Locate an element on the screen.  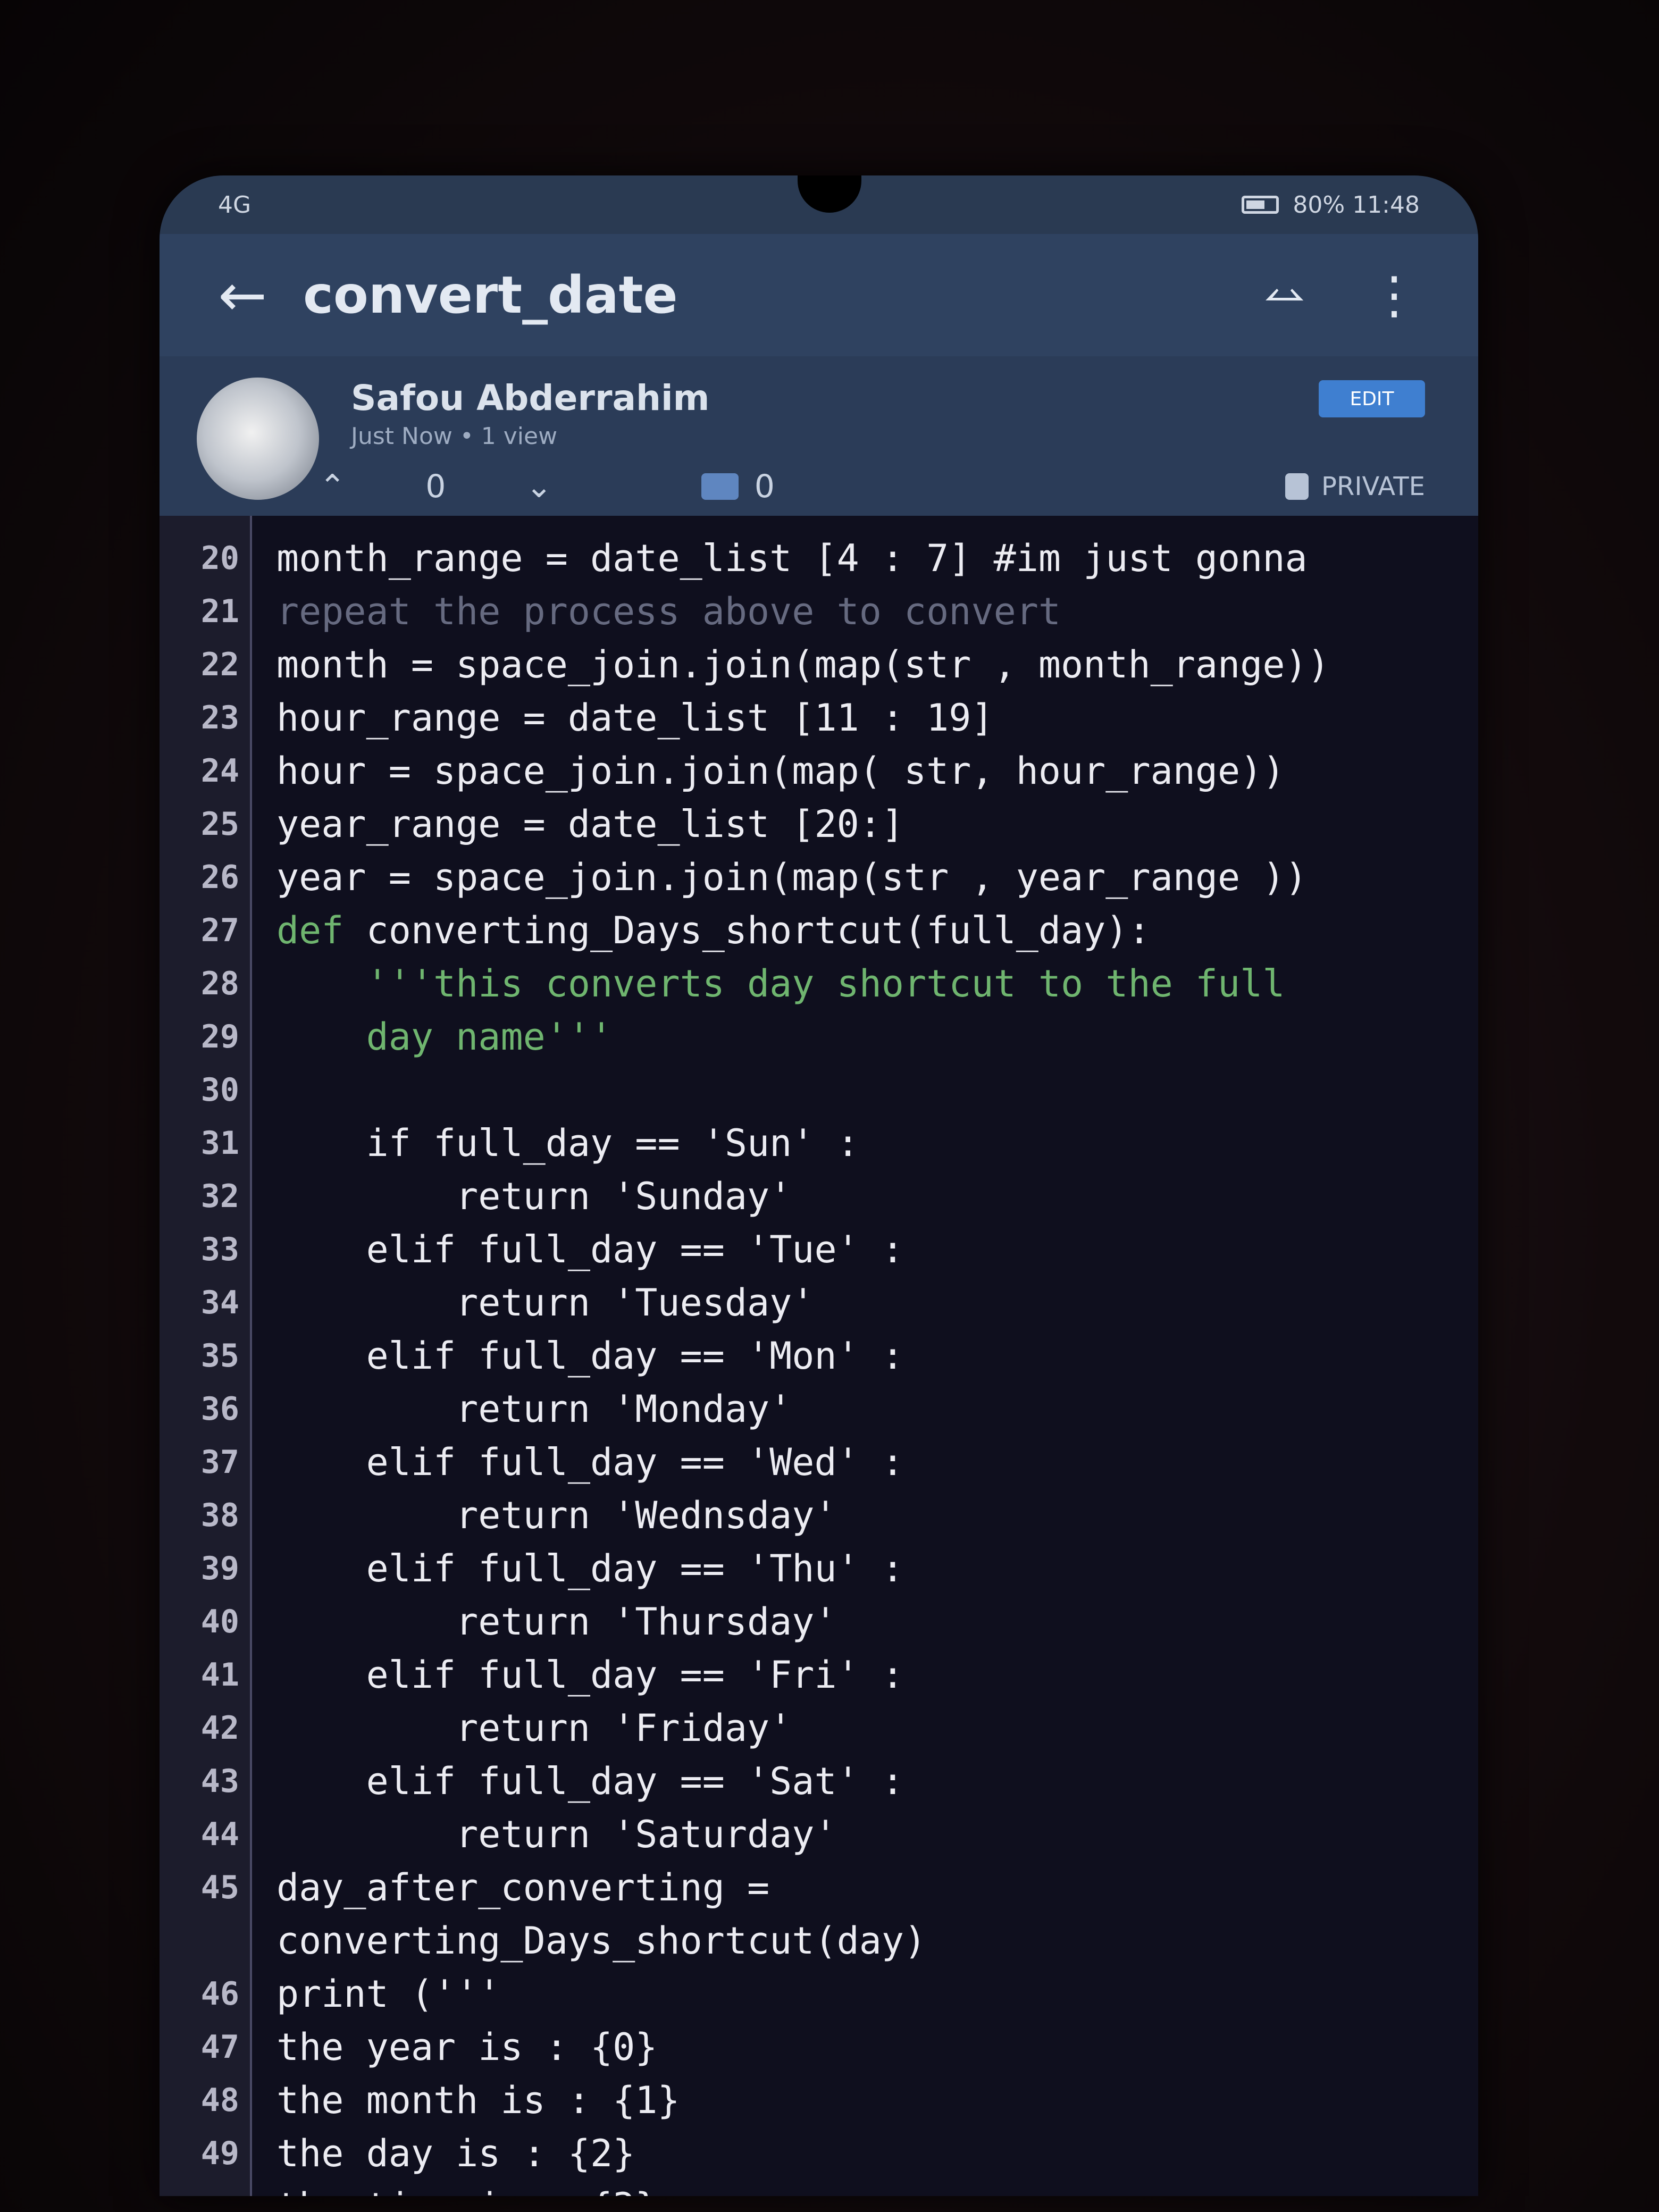
code-body: return 'Monday' is located at coordinates (624, 1409).